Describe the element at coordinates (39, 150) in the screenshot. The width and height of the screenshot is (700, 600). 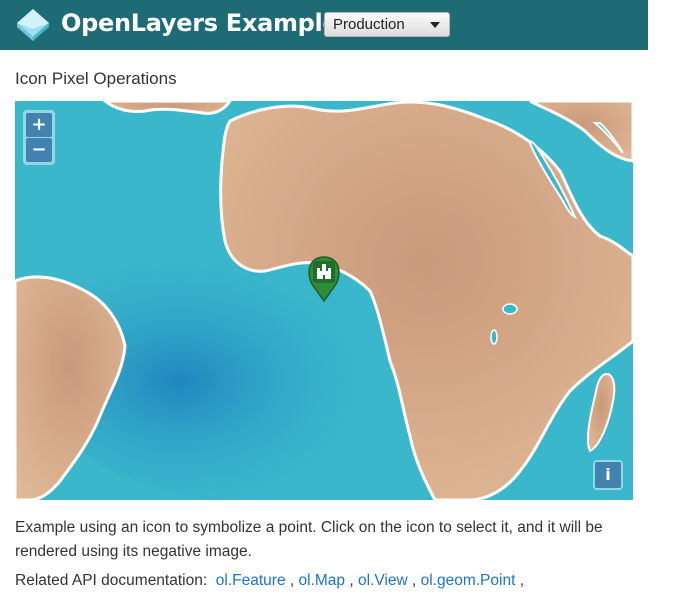
I see `zoom-out-button: −` at that location.